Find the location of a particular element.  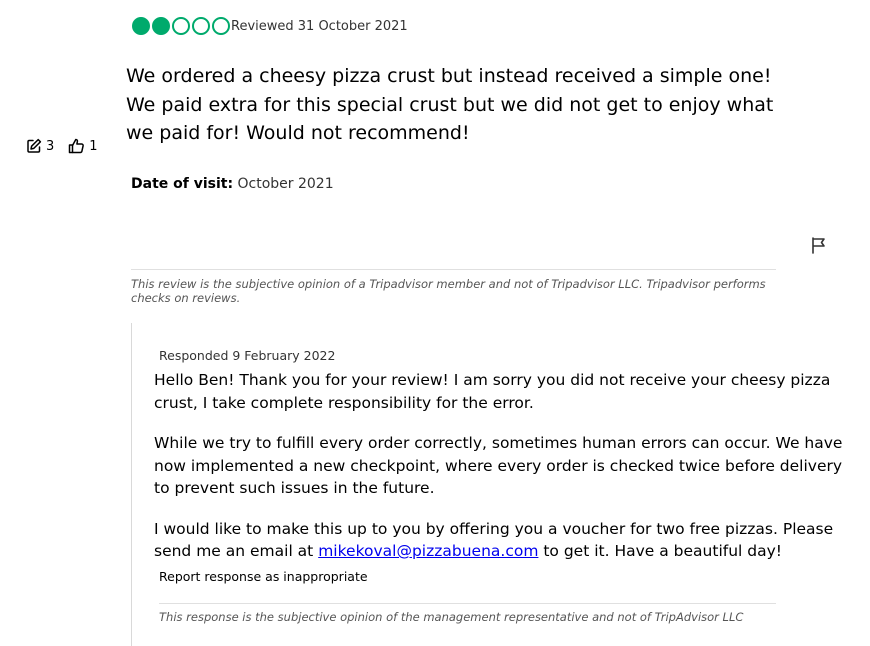

date-of-visit-value: October 2021 is located at coordinates (285, 184).